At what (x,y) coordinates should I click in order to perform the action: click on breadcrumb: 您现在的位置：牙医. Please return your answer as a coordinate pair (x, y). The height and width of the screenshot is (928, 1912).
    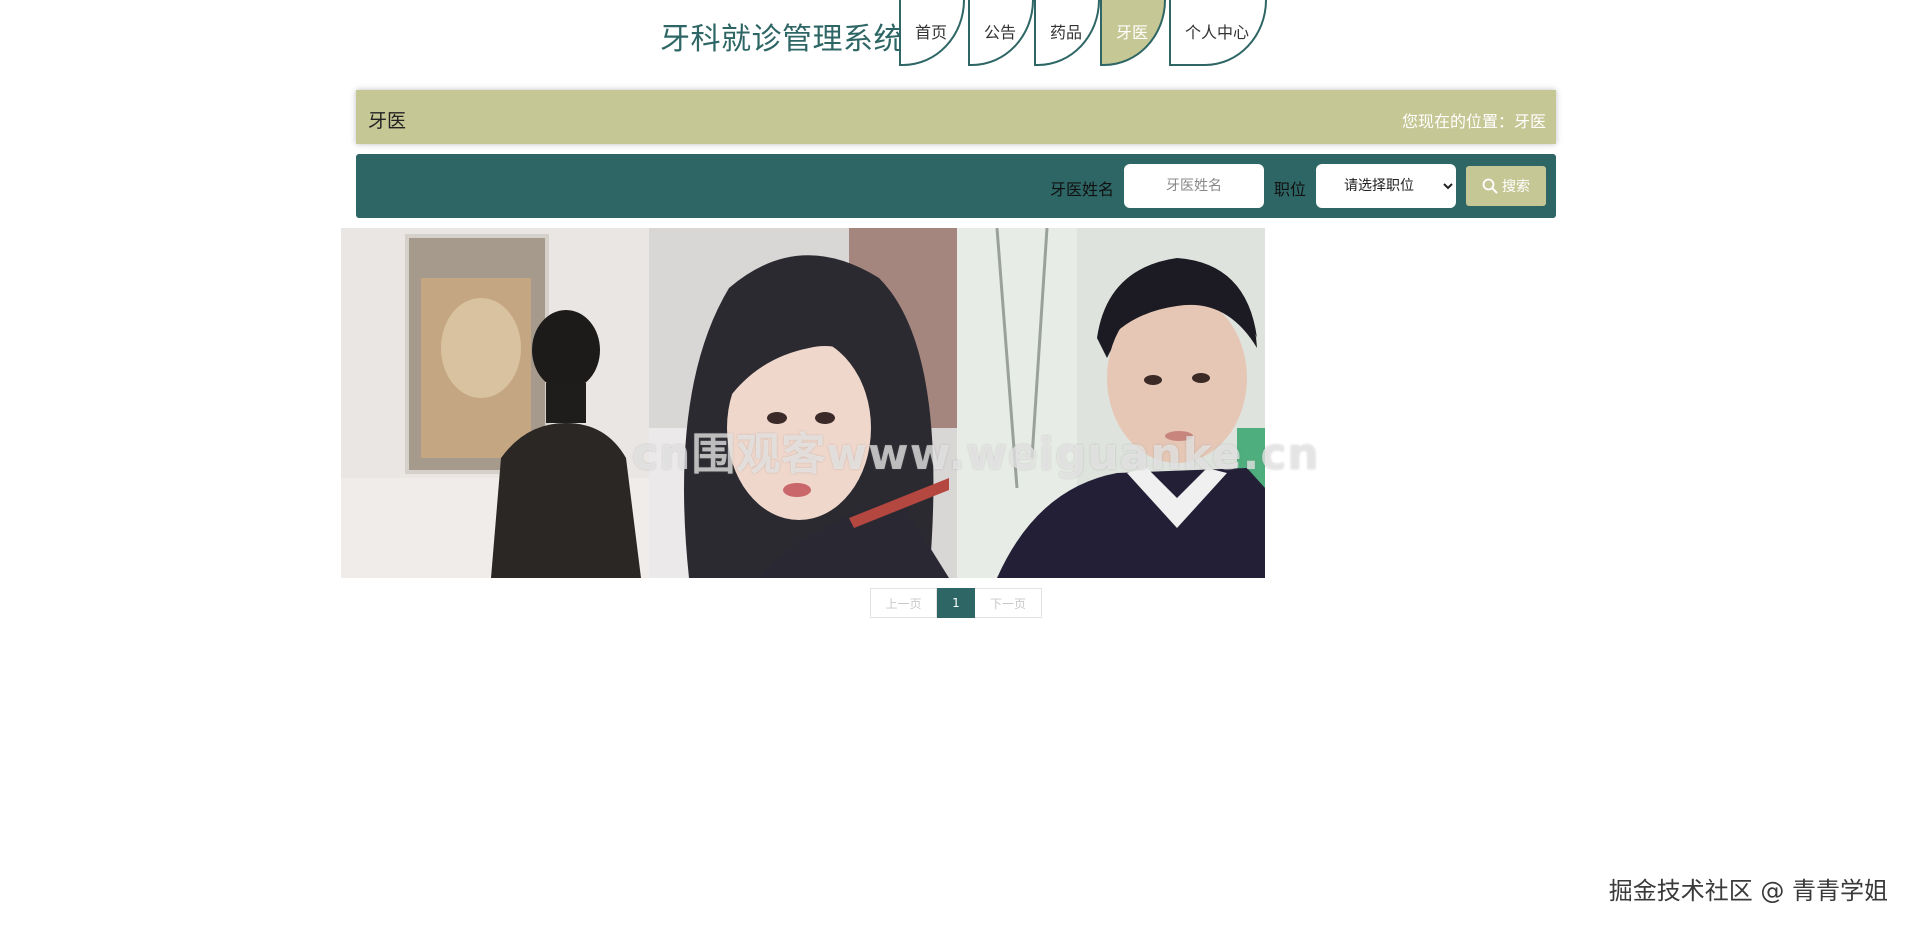
    Looking at the image, I should click on (1473, 121).